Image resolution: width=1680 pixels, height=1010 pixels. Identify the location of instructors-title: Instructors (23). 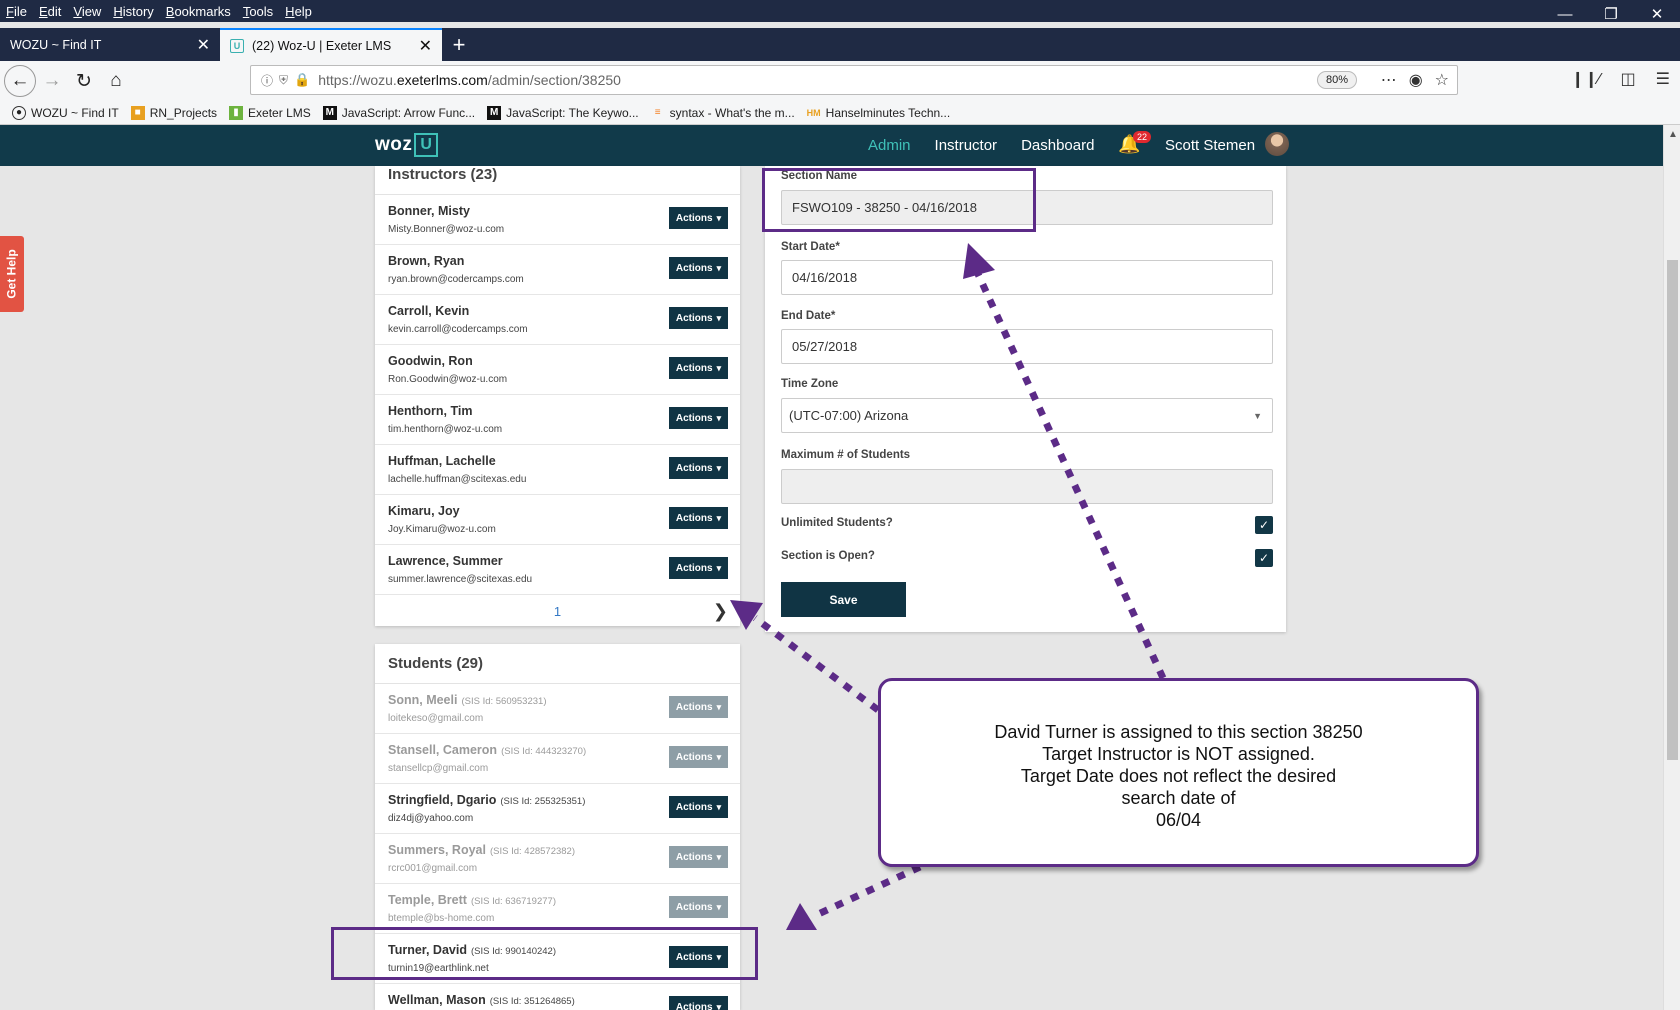
(557, 180).